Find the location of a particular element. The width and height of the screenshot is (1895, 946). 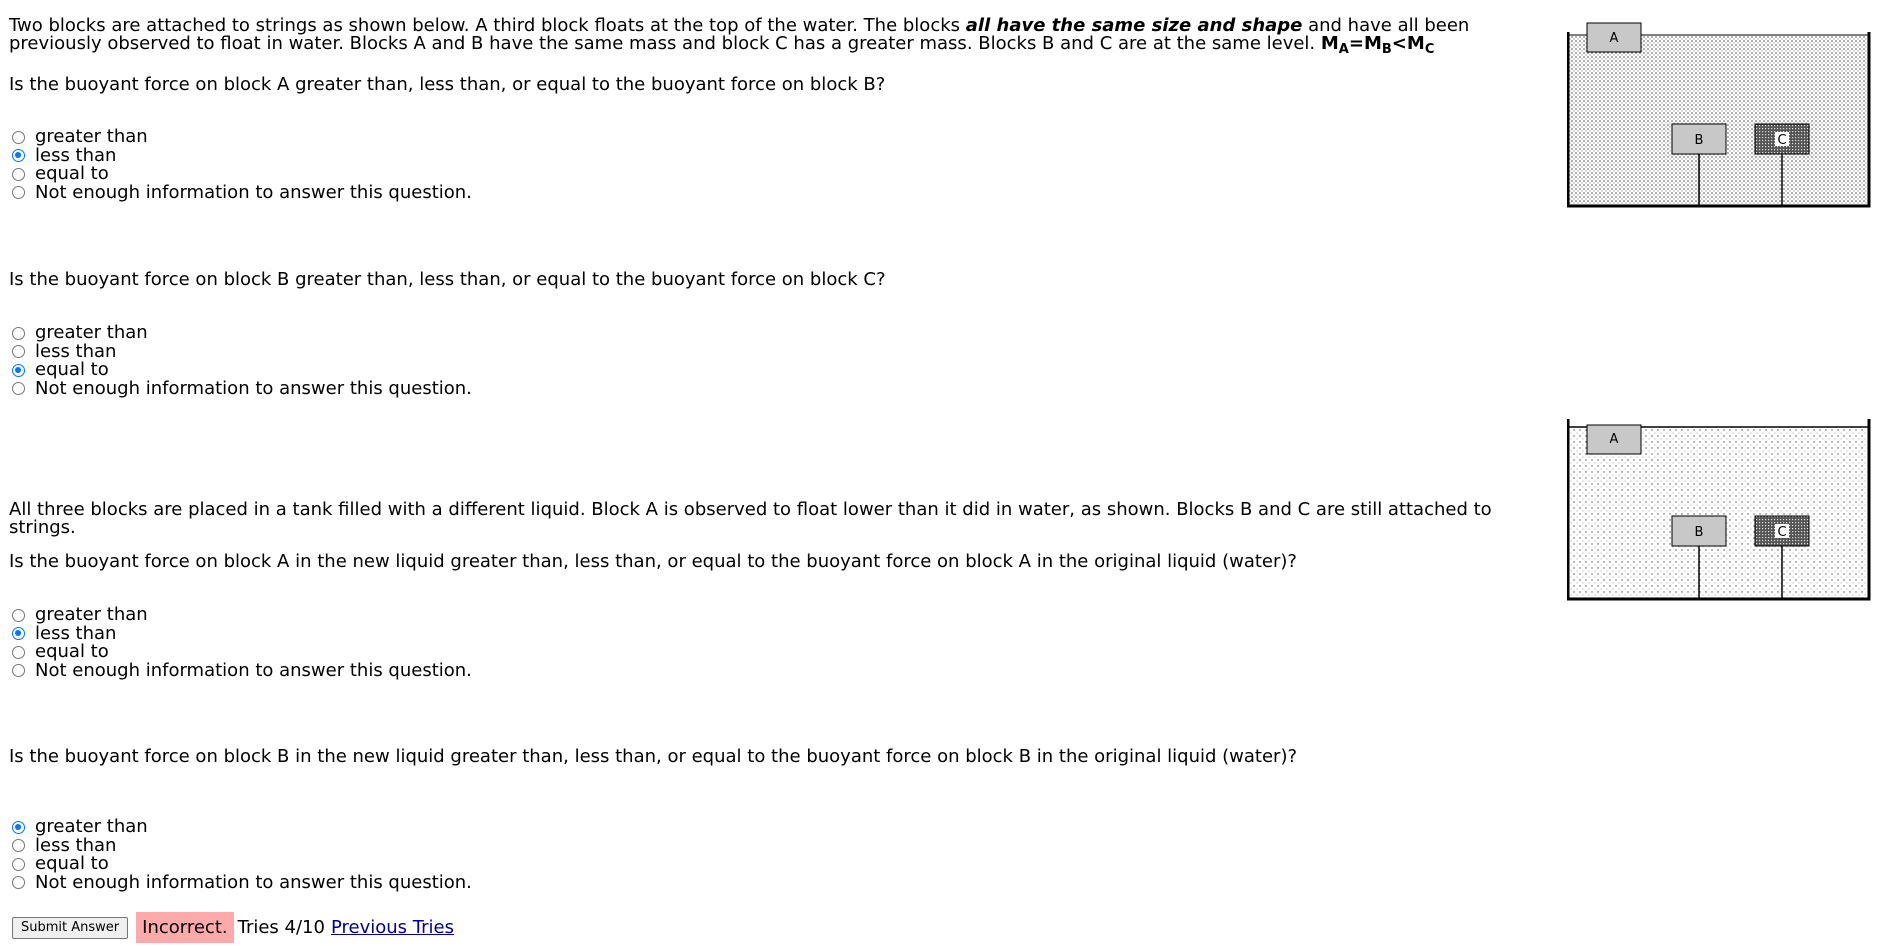

q1-option: equal to is located at coordinates (242, 174).